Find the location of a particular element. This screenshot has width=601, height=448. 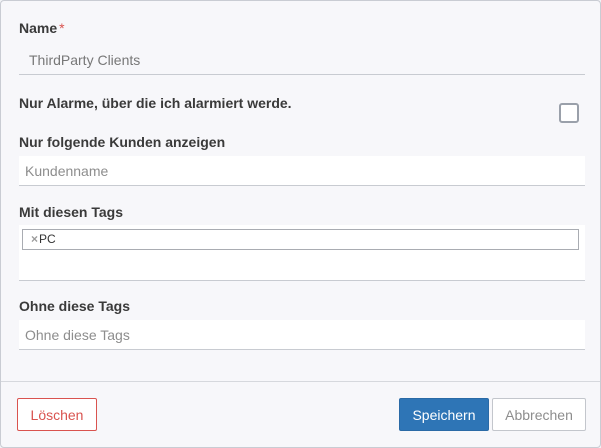

name-input is located at coordinates (302, 60).